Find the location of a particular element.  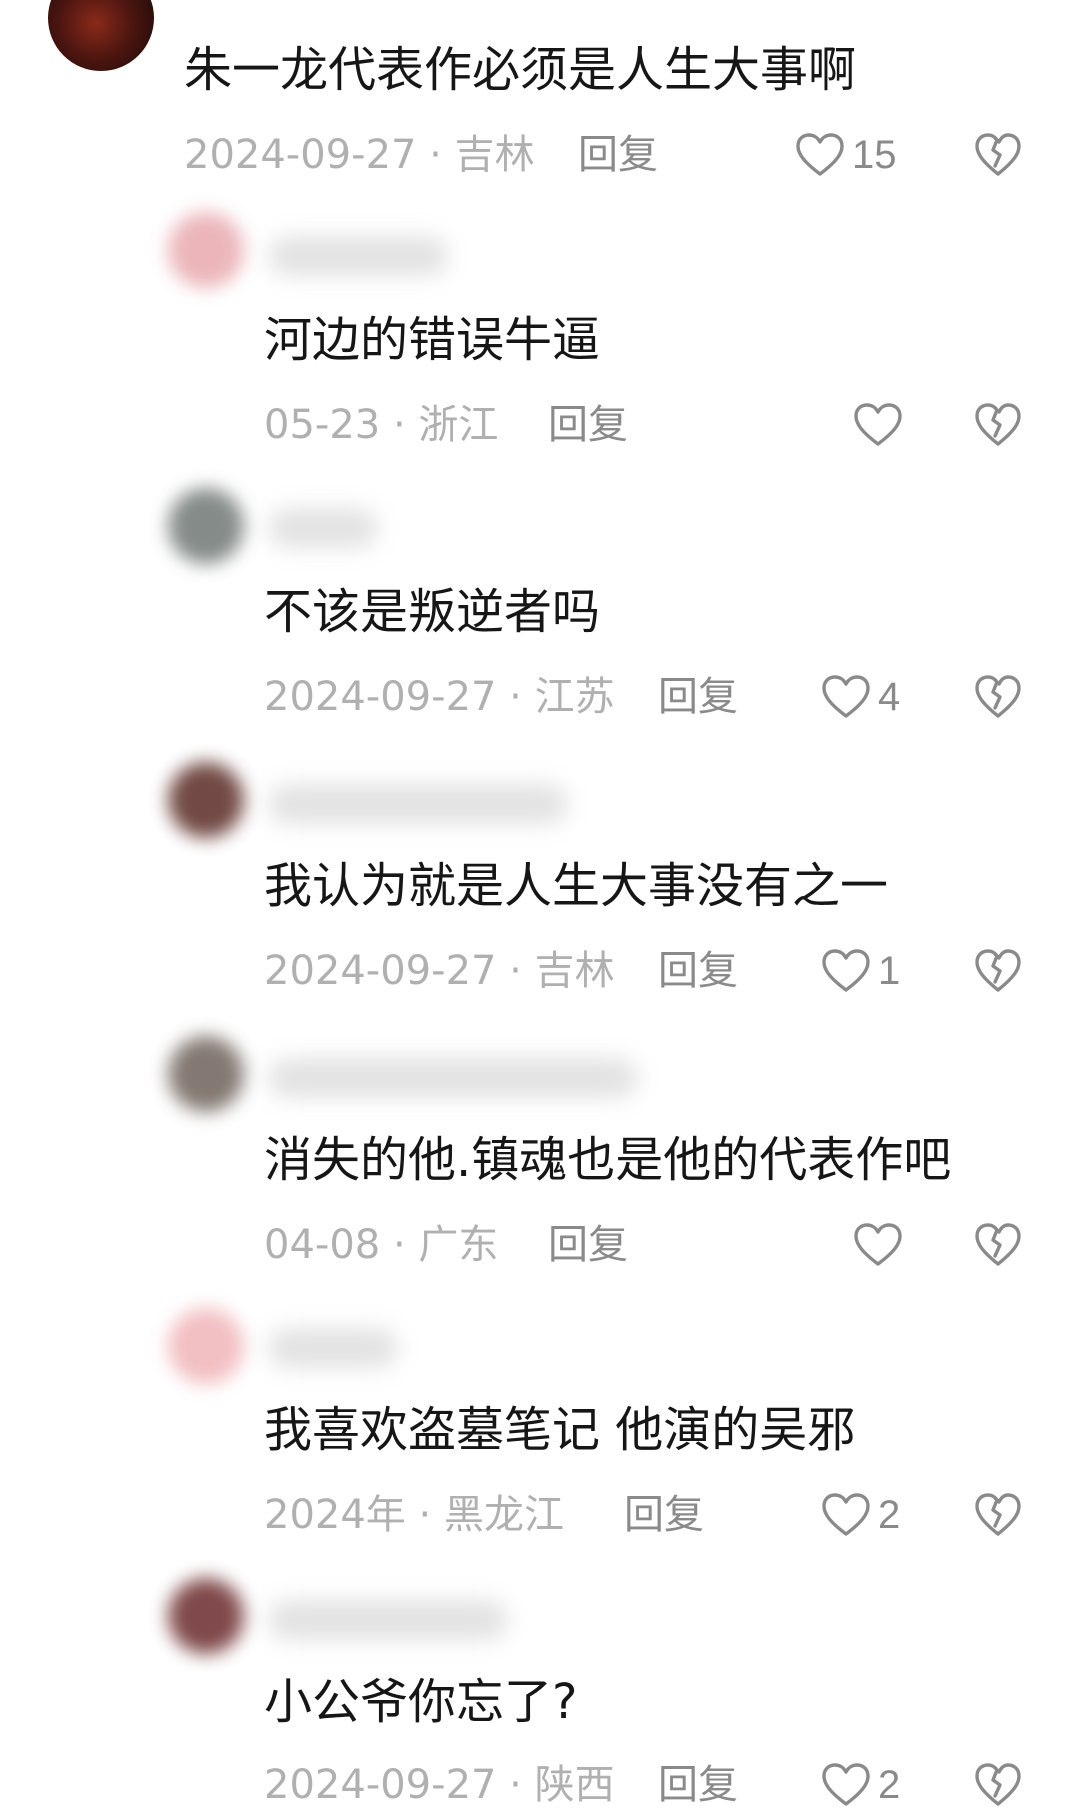

like-count: 4 is located at coordinates (889, 697).